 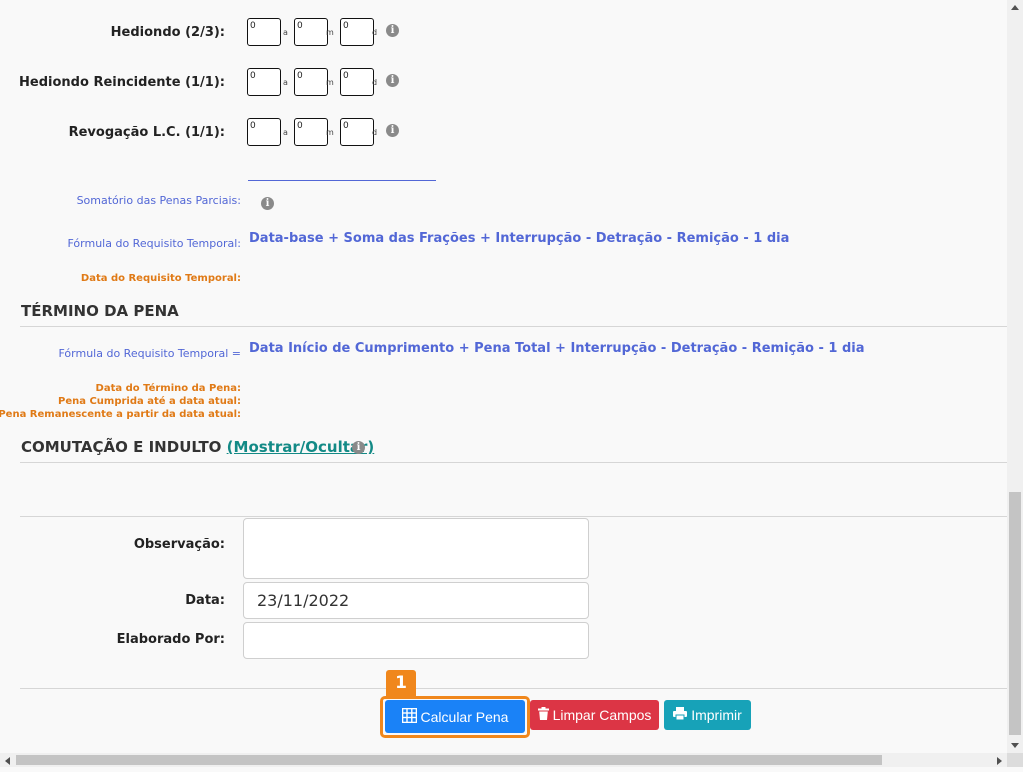 What do you see at coordinates (416, 640) in the screenshot?
I see `elaborado-input` at bounding box center [416, 640].